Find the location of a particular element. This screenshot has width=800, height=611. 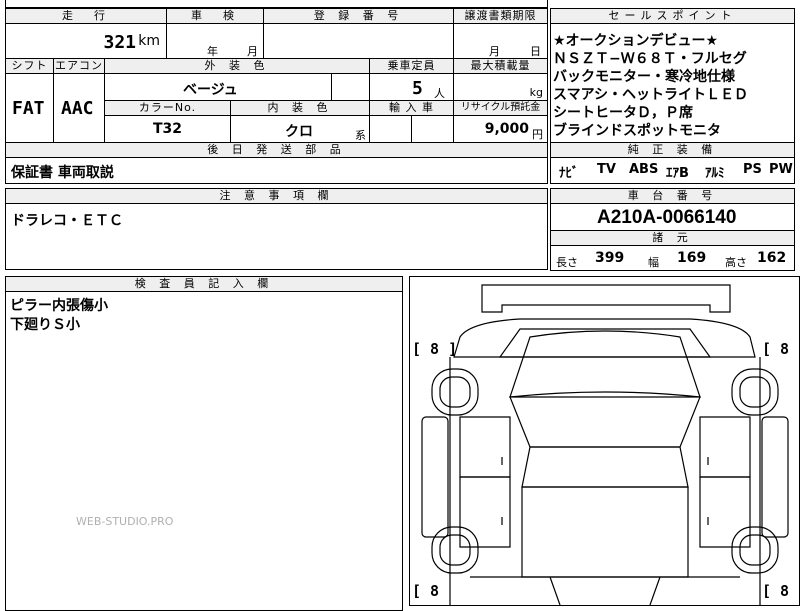

notes-cell: ドラレコ・ＥＴＣ is located at coordinates (276, 236).